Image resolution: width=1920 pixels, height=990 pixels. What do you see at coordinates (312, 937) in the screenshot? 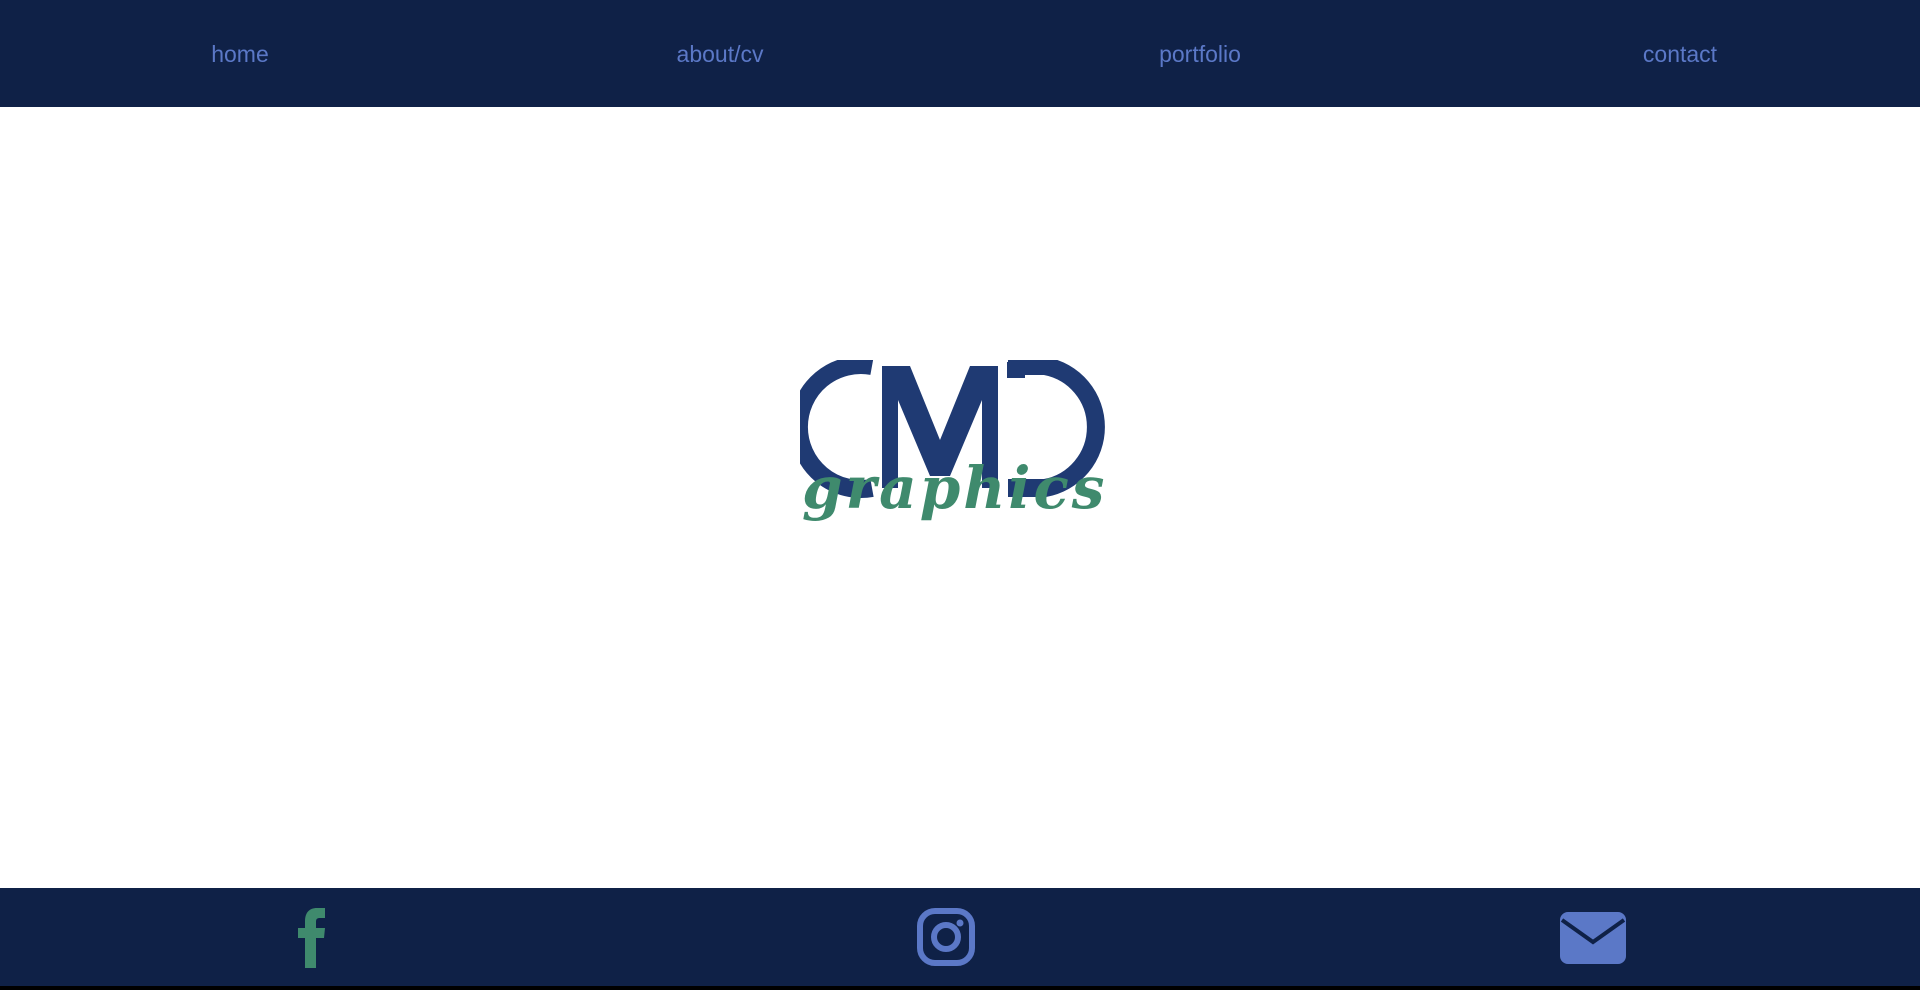
I see `facebook-icon` at bounding box center [312, 937].